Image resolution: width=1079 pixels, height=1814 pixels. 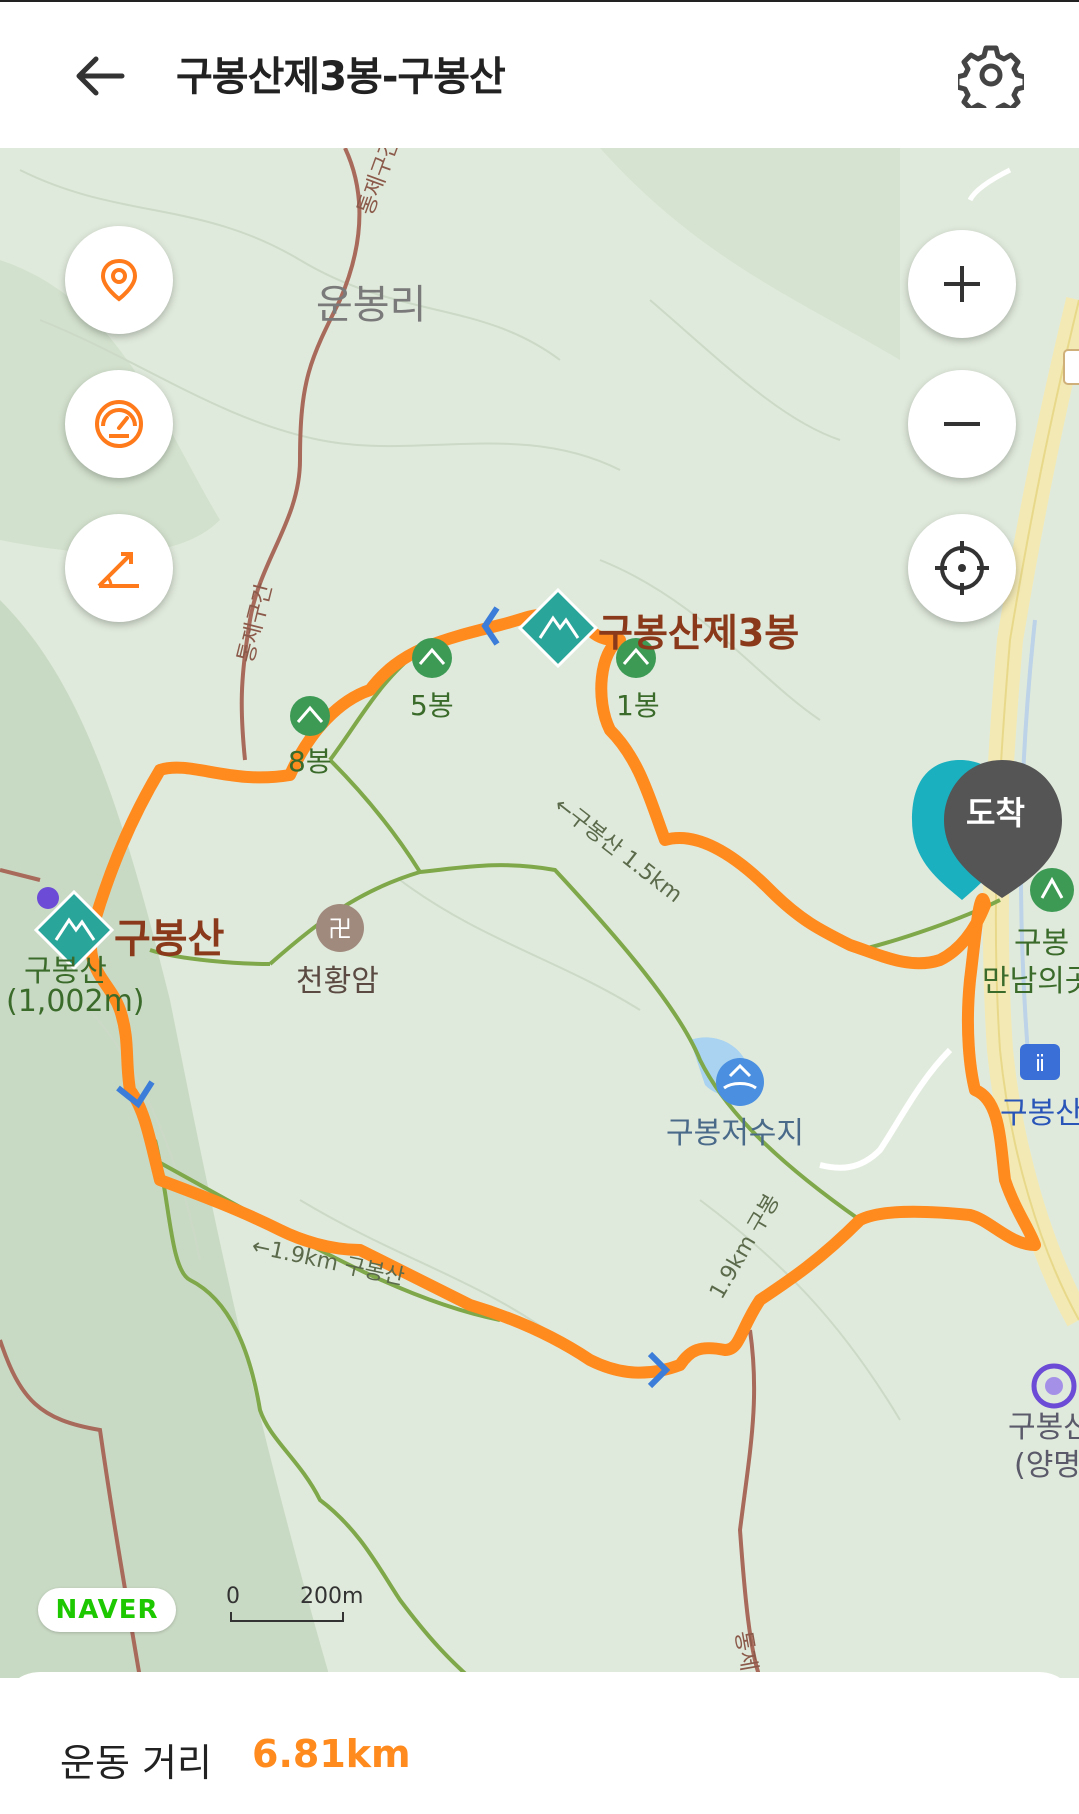 What do you see at coordinates (310, 761) in the screenshot?
I see `peak8-label: 8봉` at bounding box center [310, 761].